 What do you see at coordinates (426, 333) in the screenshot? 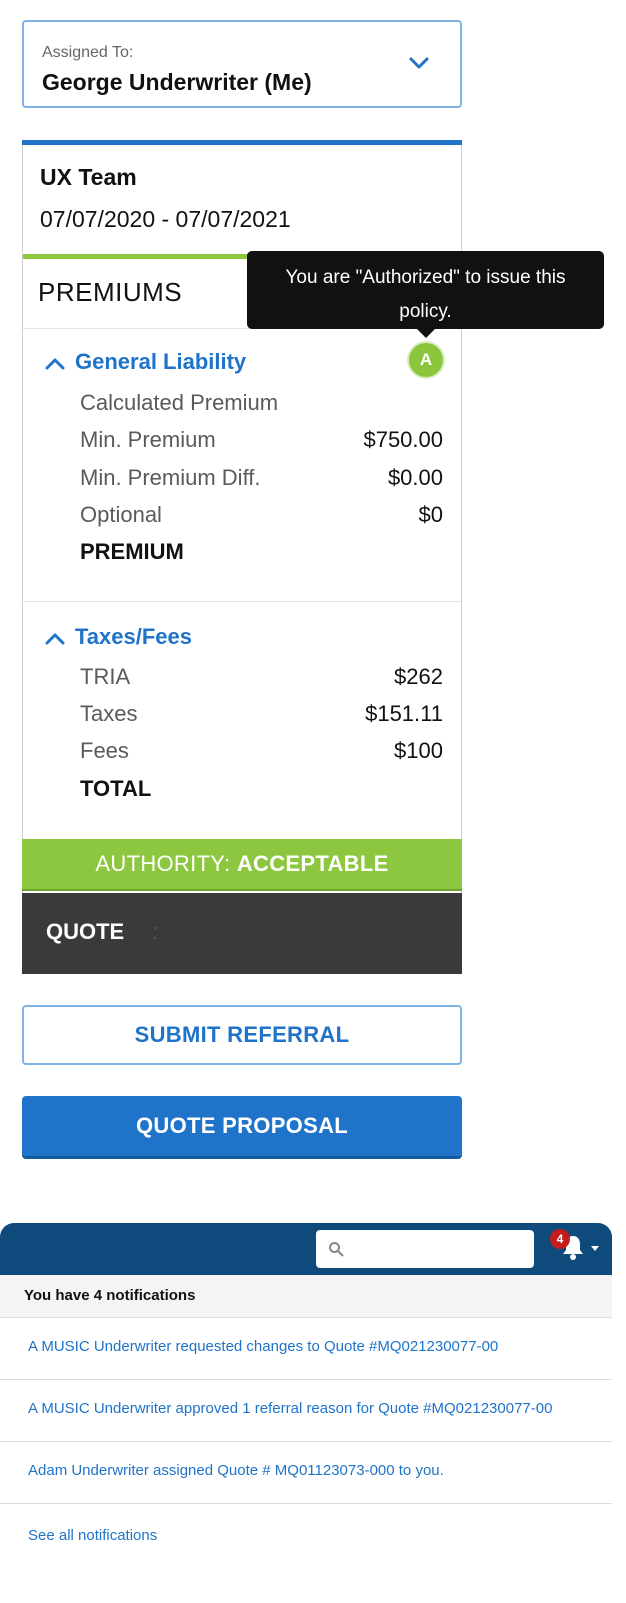
I see `tooltip-arrow` at bounding box center [426, 333].